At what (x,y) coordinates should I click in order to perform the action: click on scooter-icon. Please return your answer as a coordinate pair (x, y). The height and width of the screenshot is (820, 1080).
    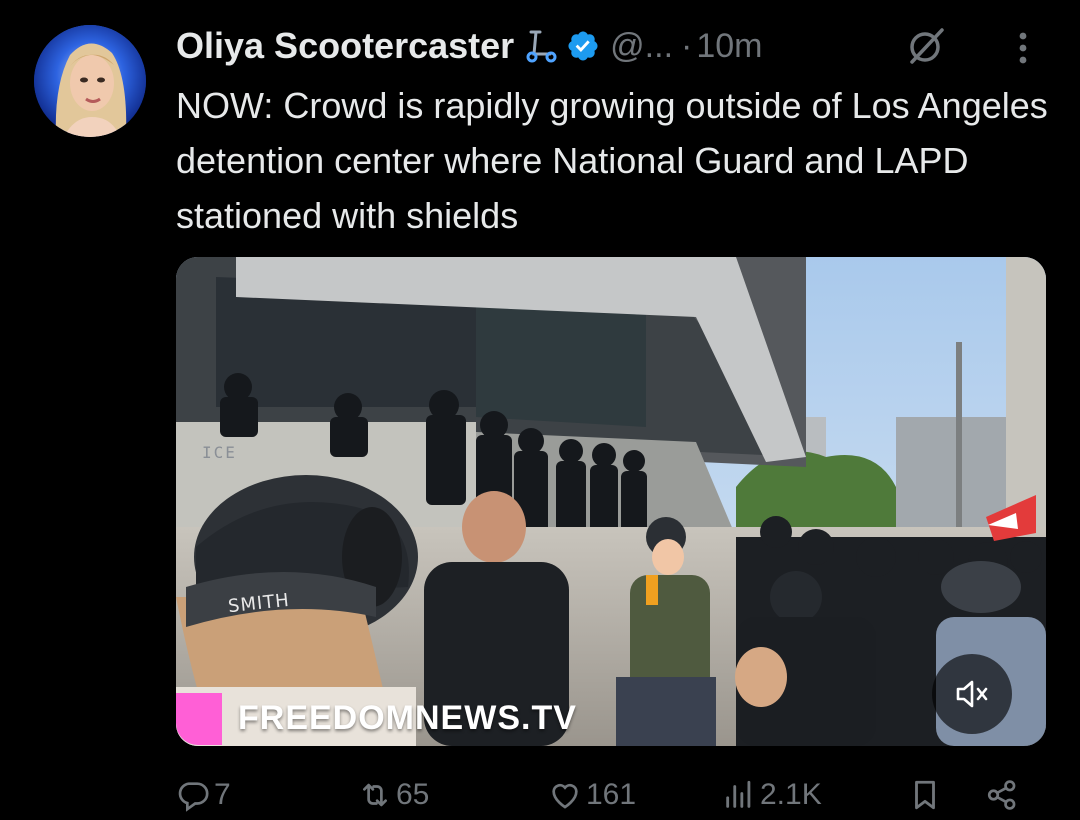
    Looking at the image, I should click on (541, 46).